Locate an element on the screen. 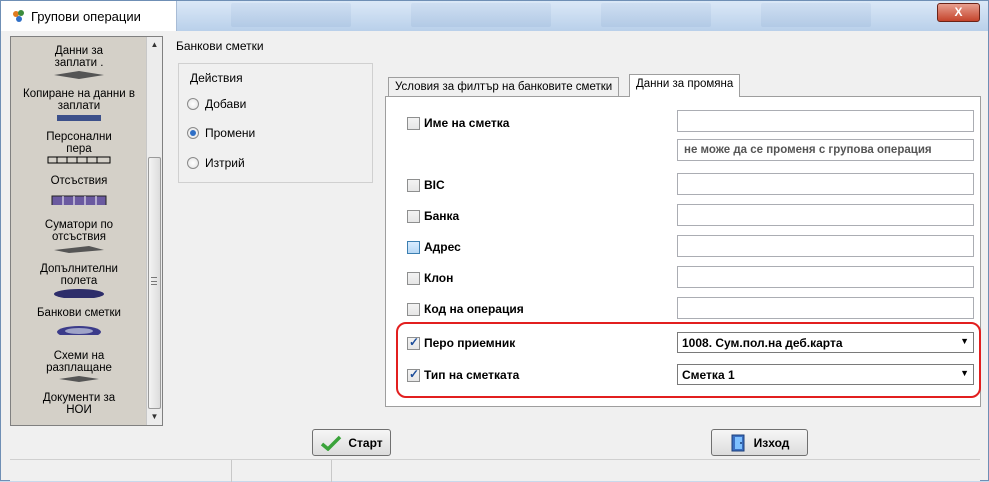  checkmark-icon is located at coordinates (331, 443).